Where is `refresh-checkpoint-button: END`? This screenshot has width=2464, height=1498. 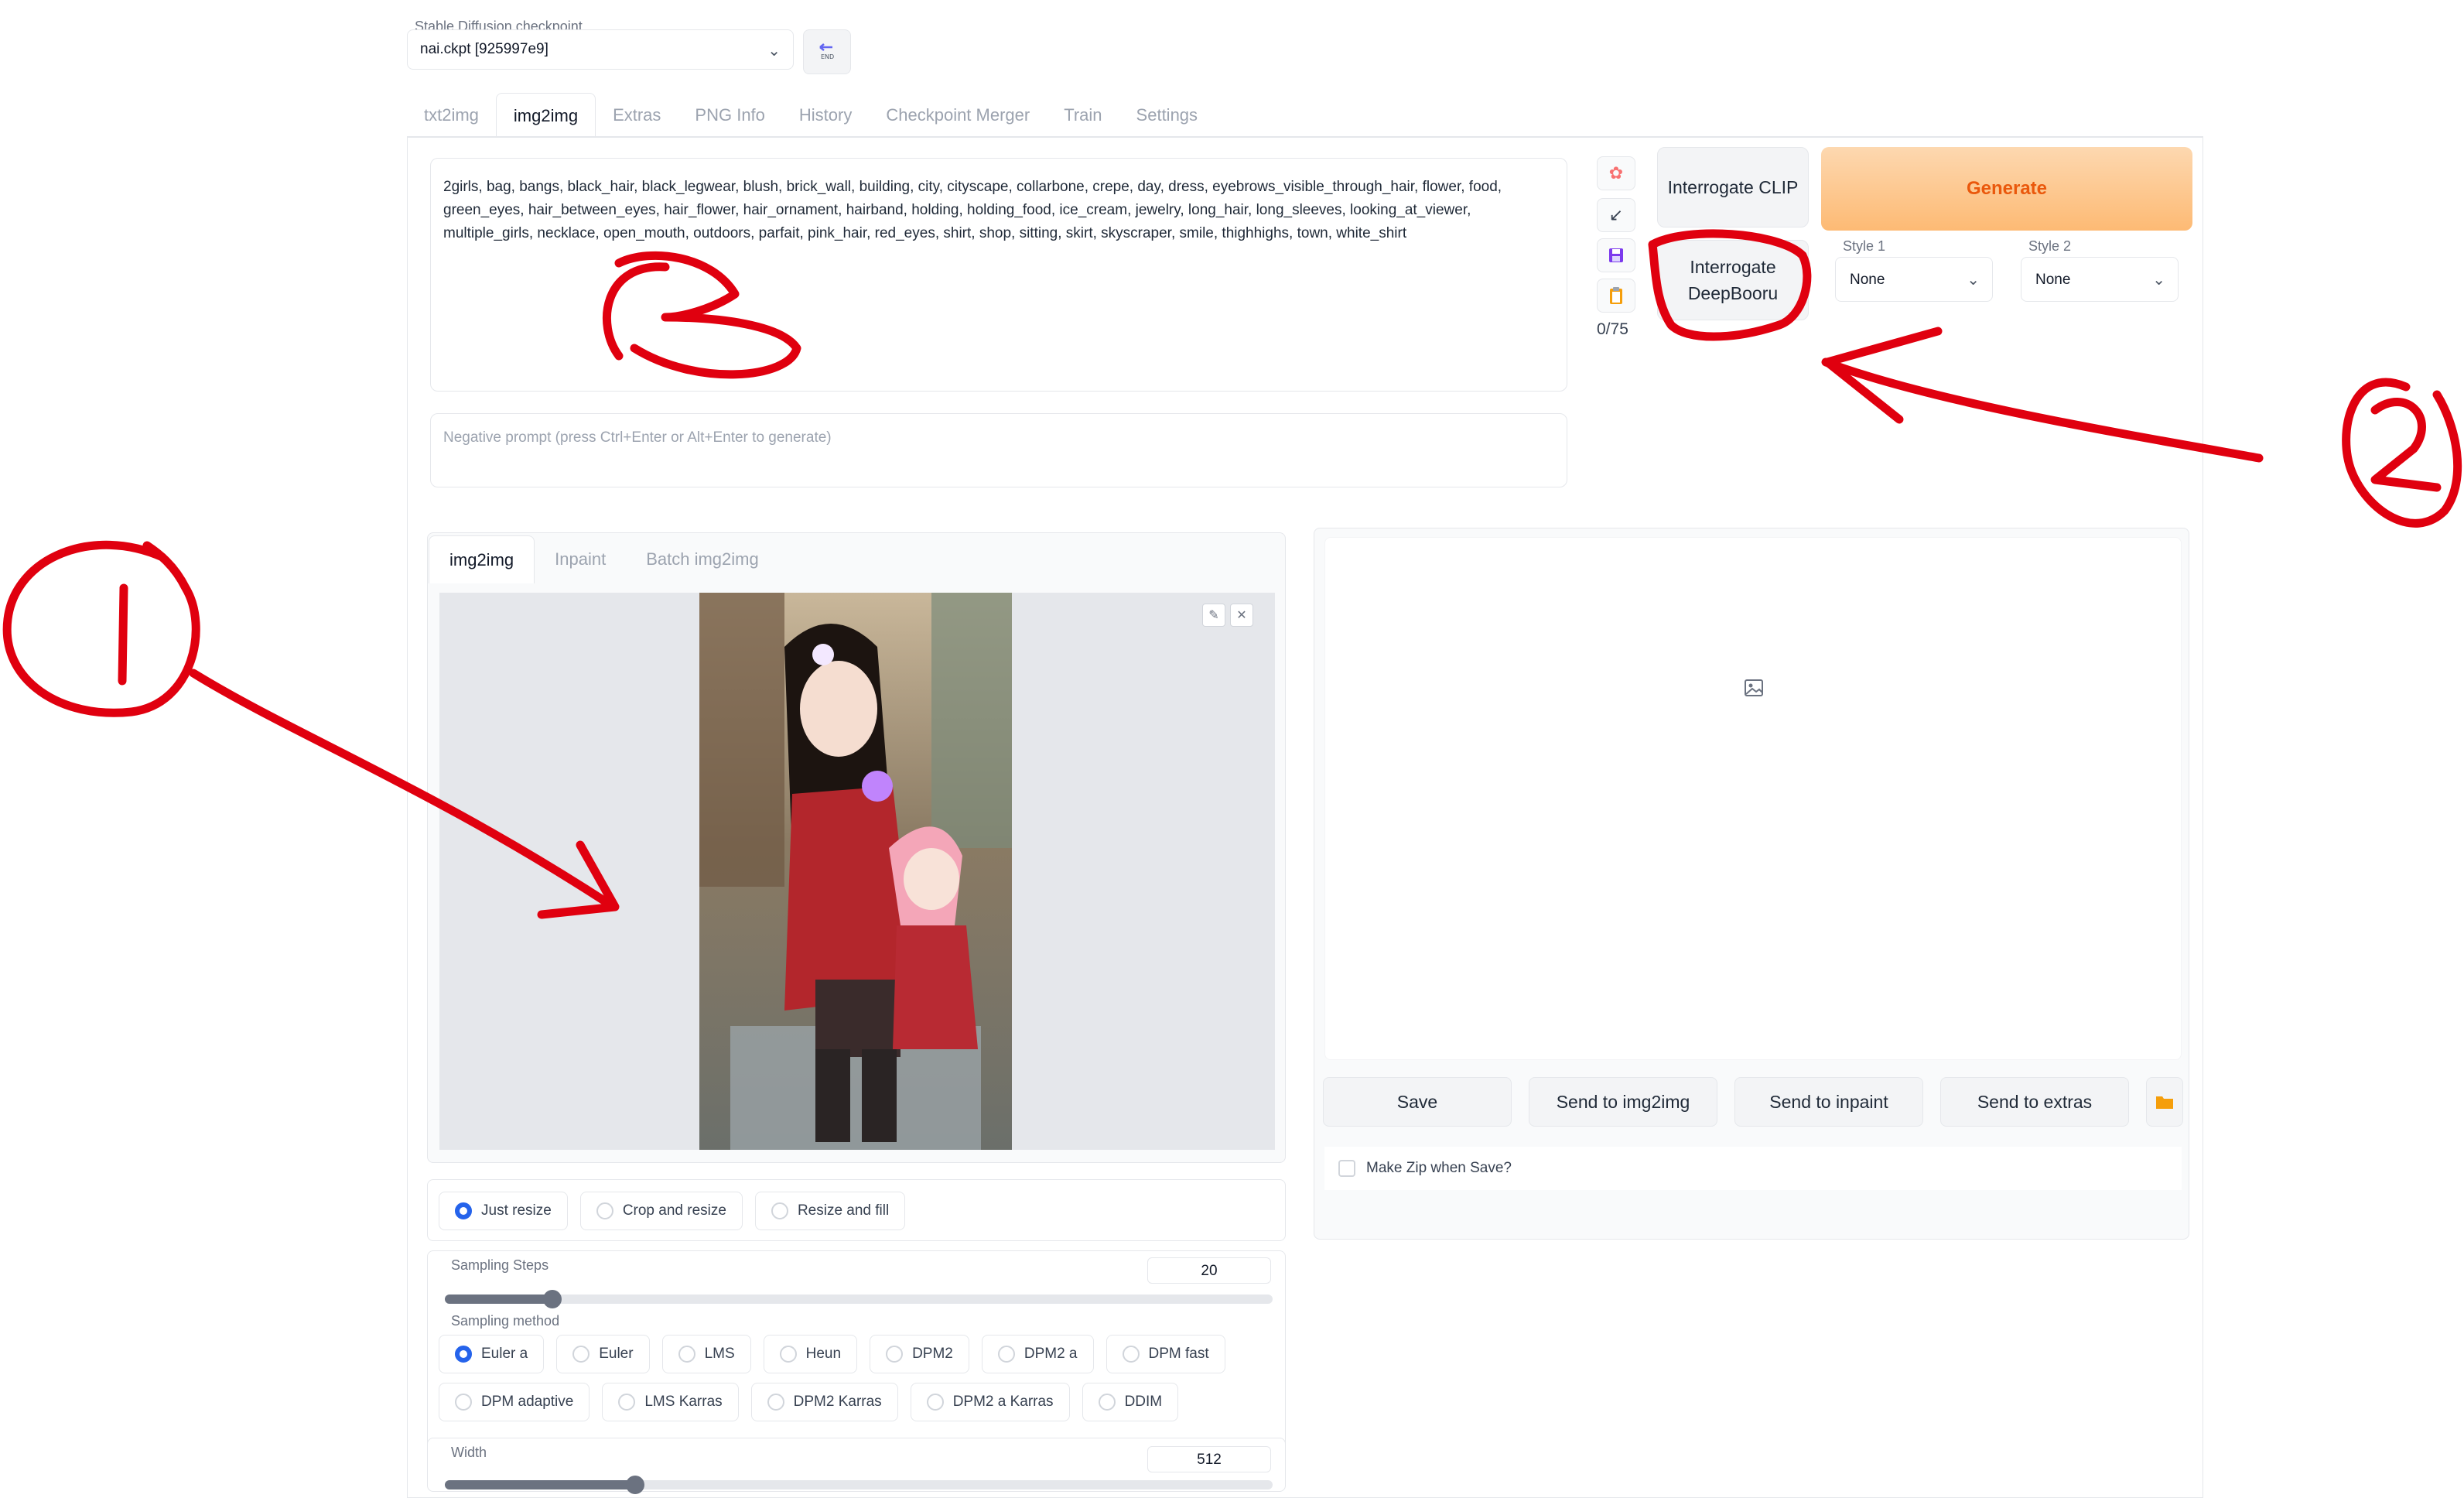
refresh-checkpoint-button: END is located at coordinates (827, 51).